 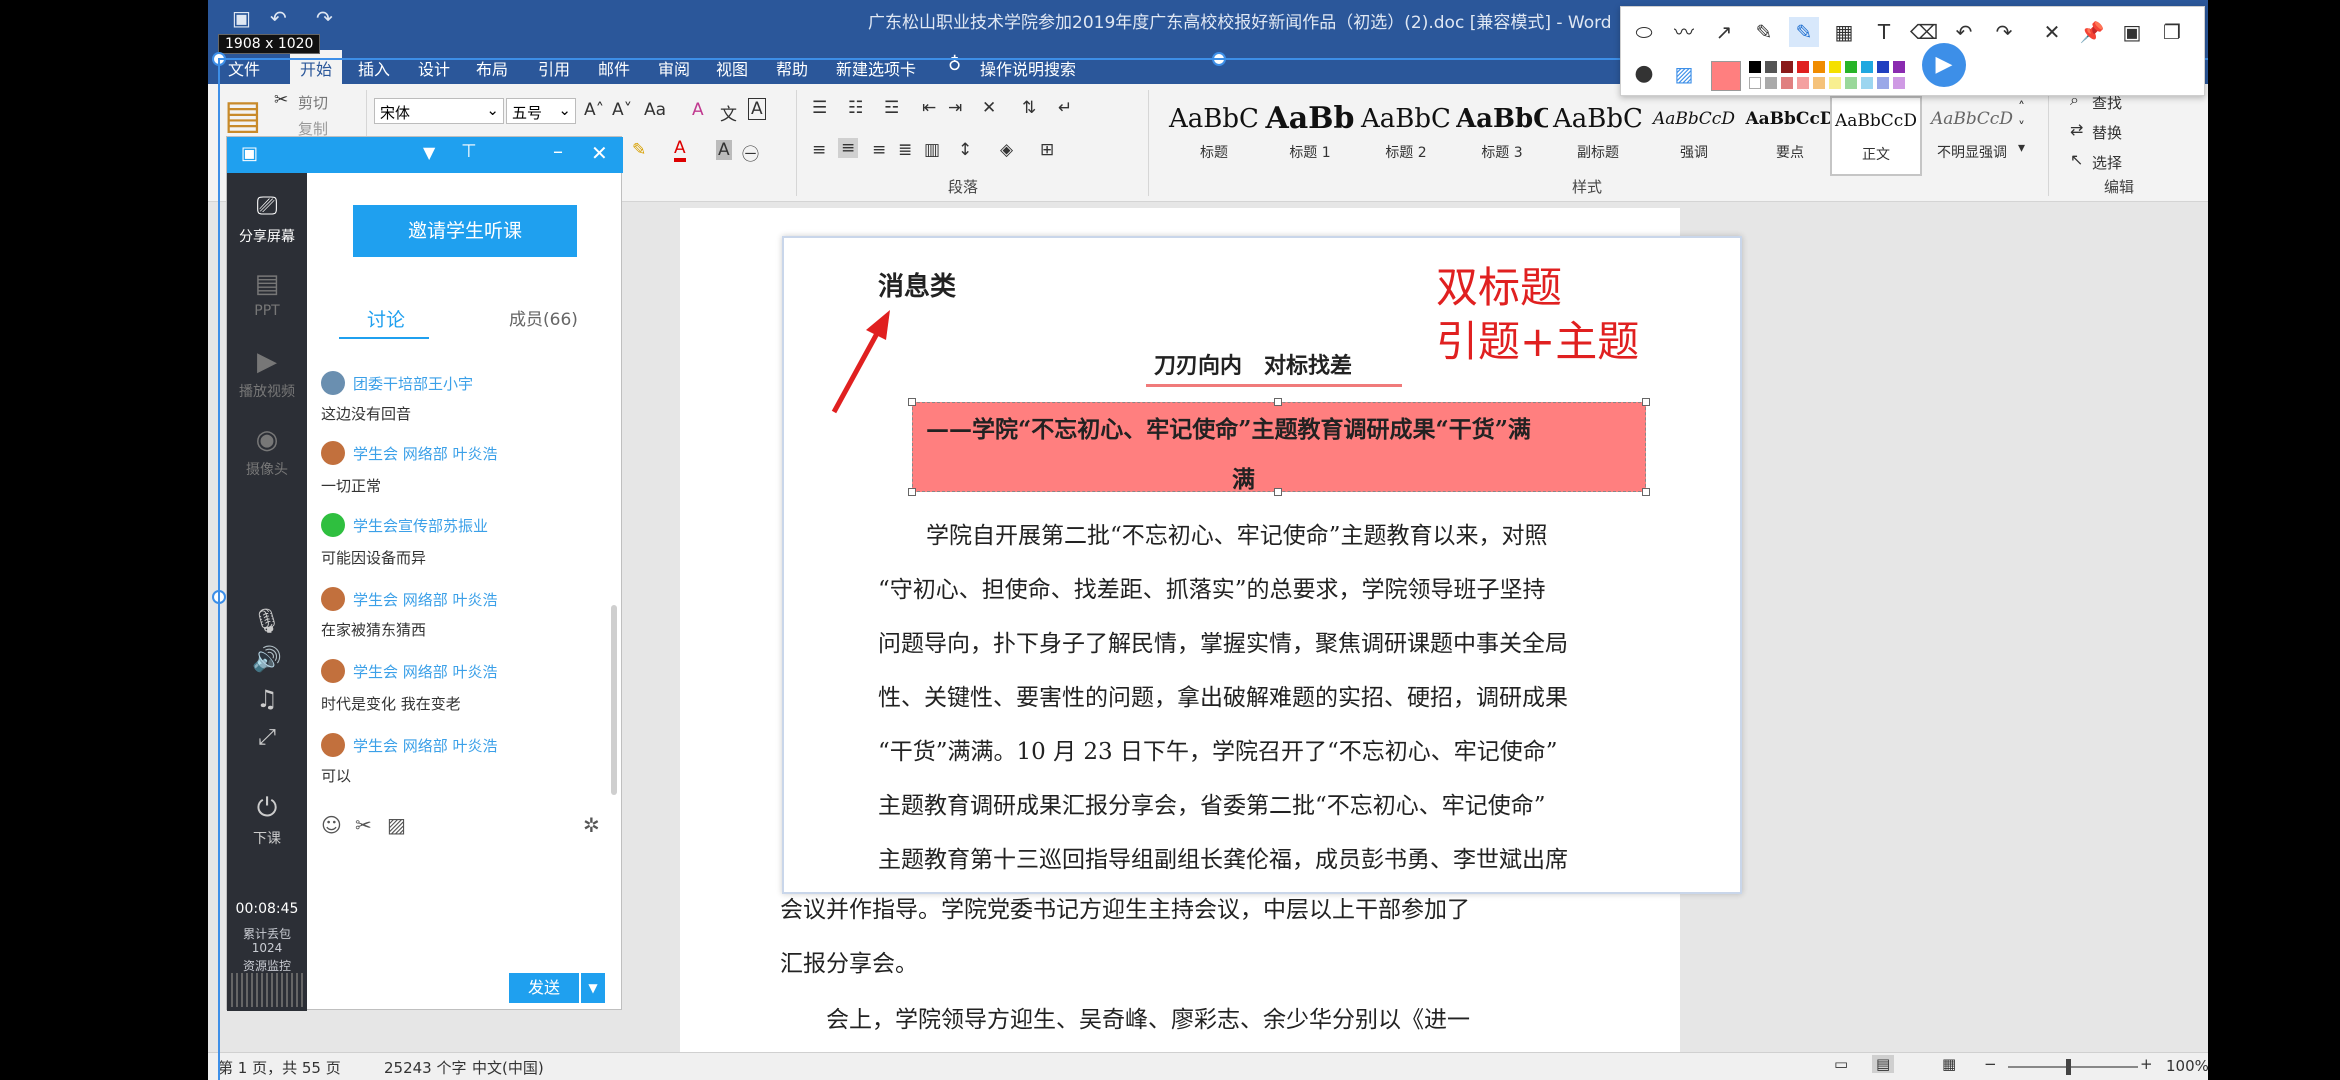 I want to click on current-color-swatch, so click(x=1726, y=76).